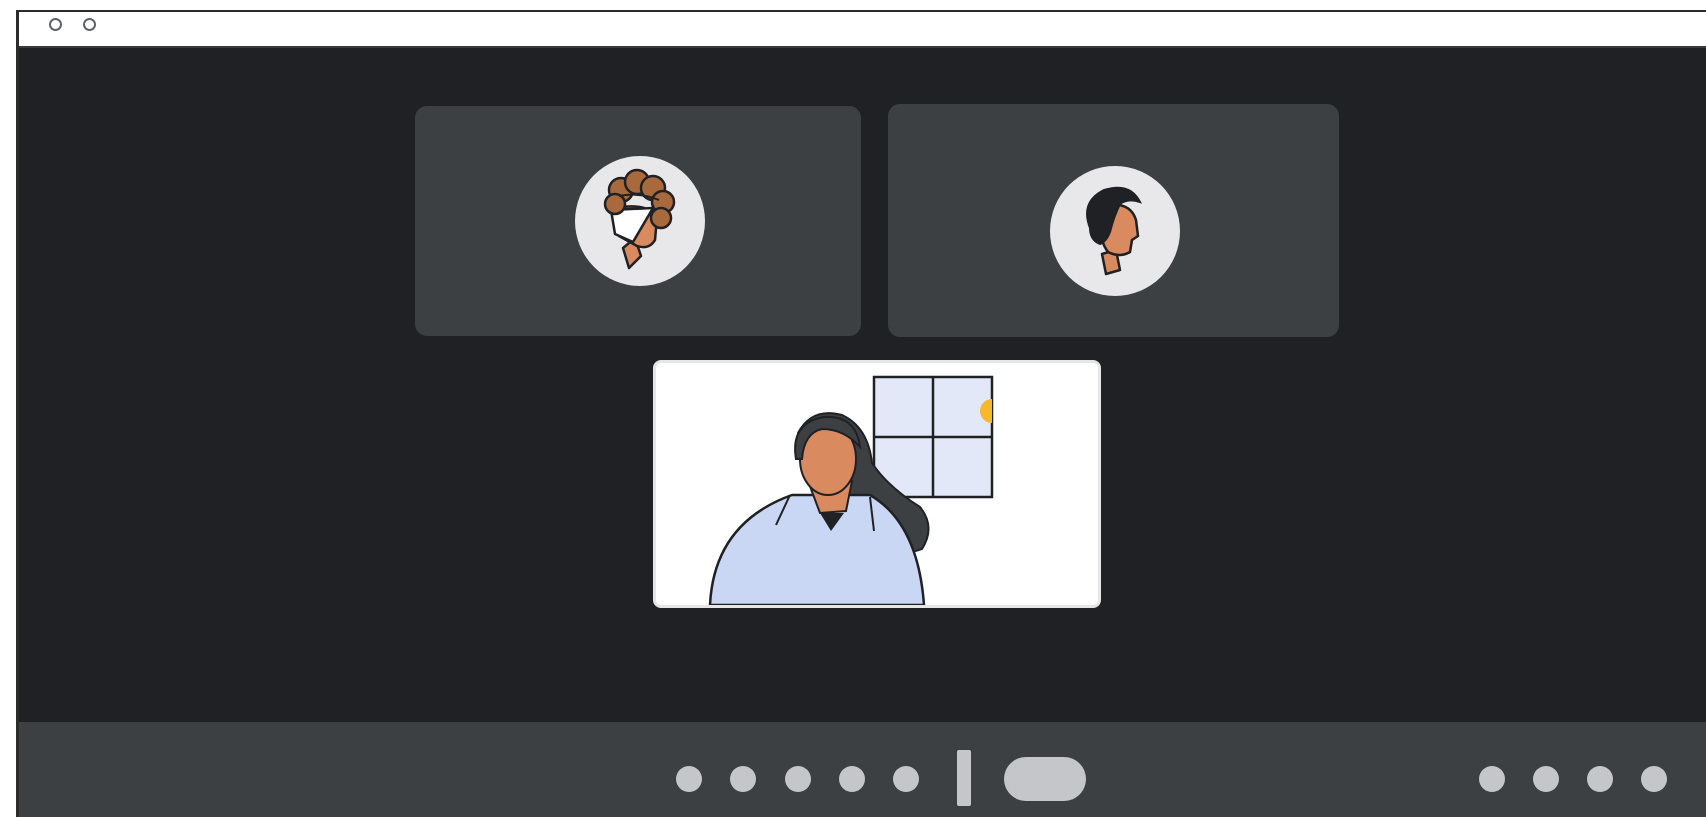  I want to click on person-curly-hair-icon, so click(639, 219).